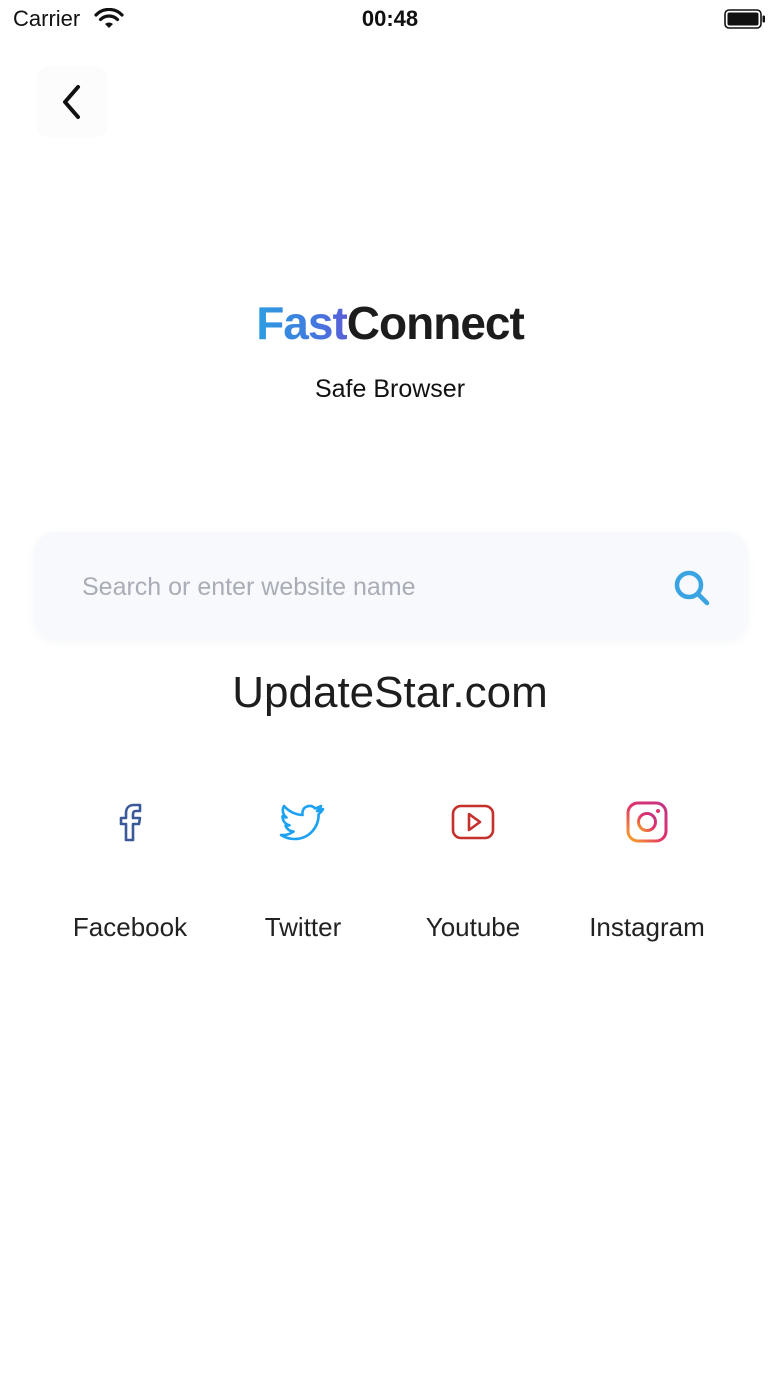 Image resolution: width=780 pixels, height=1387 pixels. Describe the element at coordinates (473, 875) in the screenshot. I see `shortcut-youtube: Youtube` at that location.